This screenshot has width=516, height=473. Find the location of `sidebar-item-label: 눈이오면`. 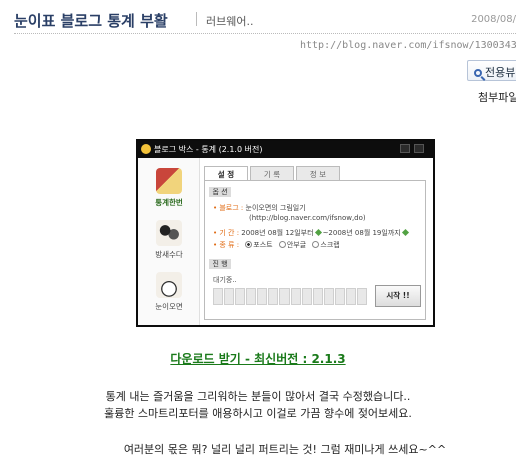

sidebar-item-label: 눈이오면 is located at coordinates (169, 306).